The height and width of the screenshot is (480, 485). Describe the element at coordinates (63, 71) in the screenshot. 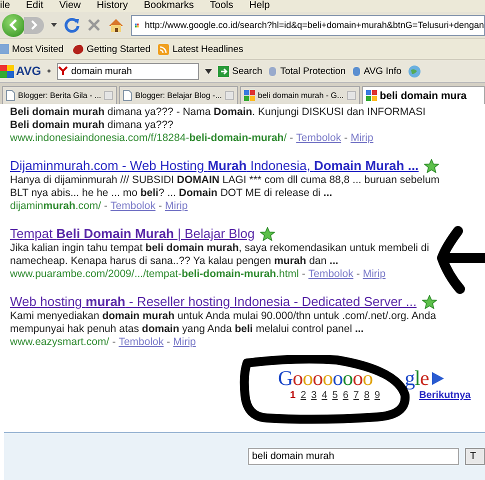

I see `yahoo-icon` at that location.